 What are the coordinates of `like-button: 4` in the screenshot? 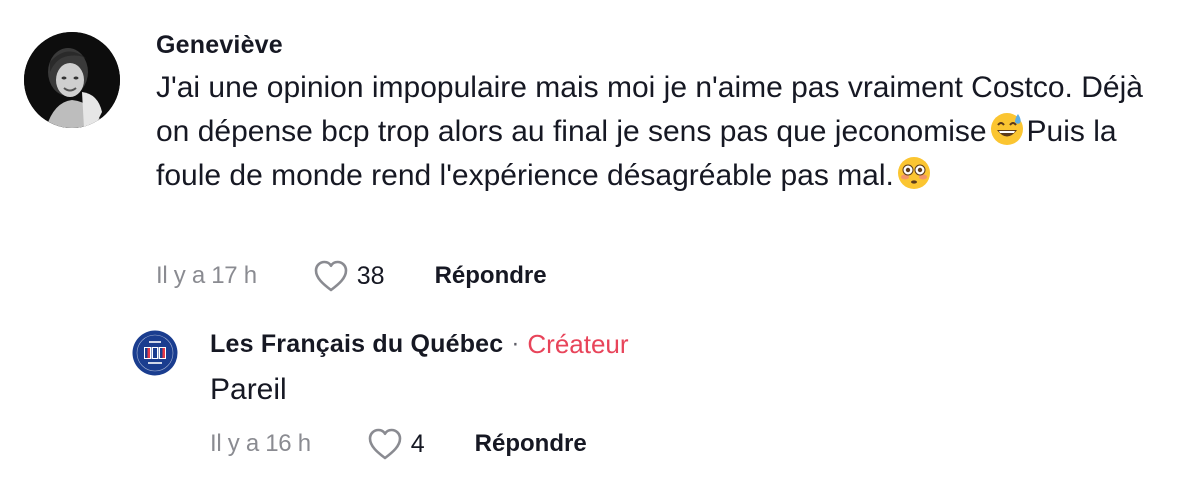 It's located at (396, 444).